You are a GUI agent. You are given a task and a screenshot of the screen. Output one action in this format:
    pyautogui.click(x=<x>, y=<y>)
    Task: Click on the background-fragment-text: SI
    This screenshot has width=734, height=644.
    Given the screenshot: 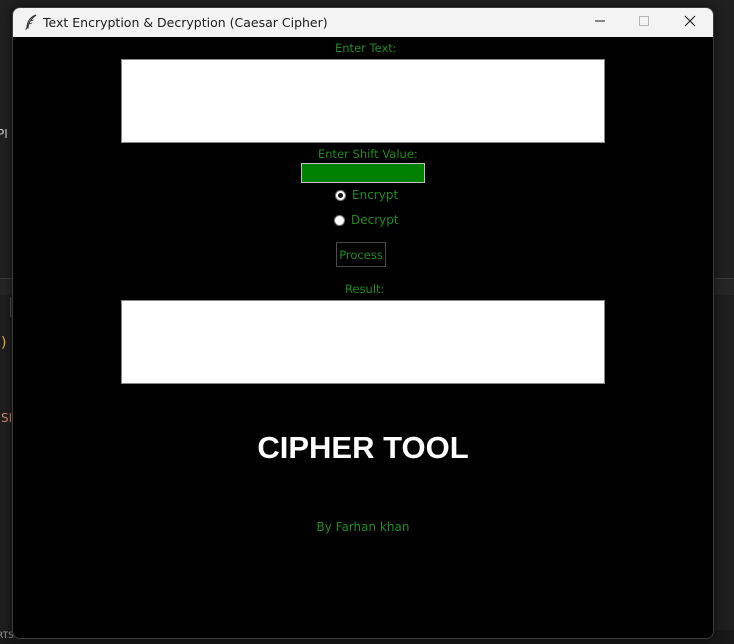 What is the action you would take?
    pyautogui.click(x=7, y=418)
    